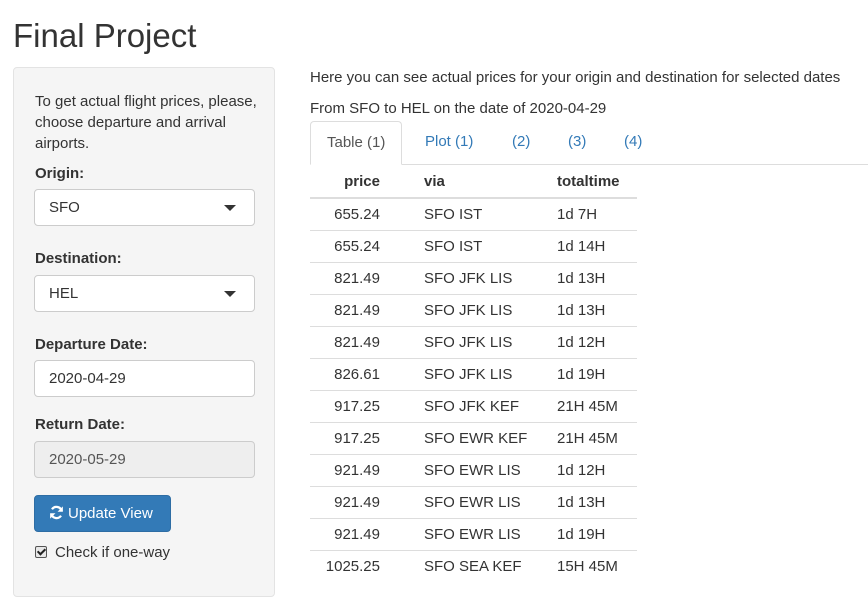 Image resolution: width=868 pixels, height=597 pixels. I want to click on column-header-via: via, so click(477, 182).